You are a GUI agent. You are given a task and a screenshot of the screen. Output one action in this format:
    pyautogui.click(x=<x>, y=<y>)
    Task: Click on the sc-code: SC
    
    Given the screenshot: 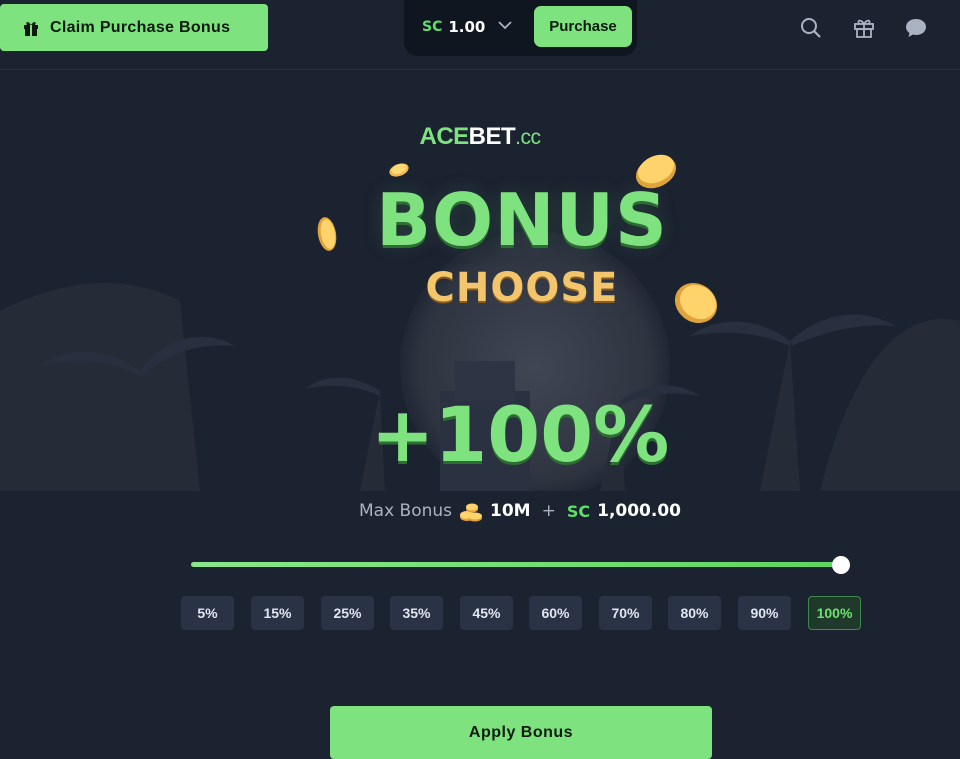 What is the action you would take?
    pyautogui.click(x=578, y=511)
    